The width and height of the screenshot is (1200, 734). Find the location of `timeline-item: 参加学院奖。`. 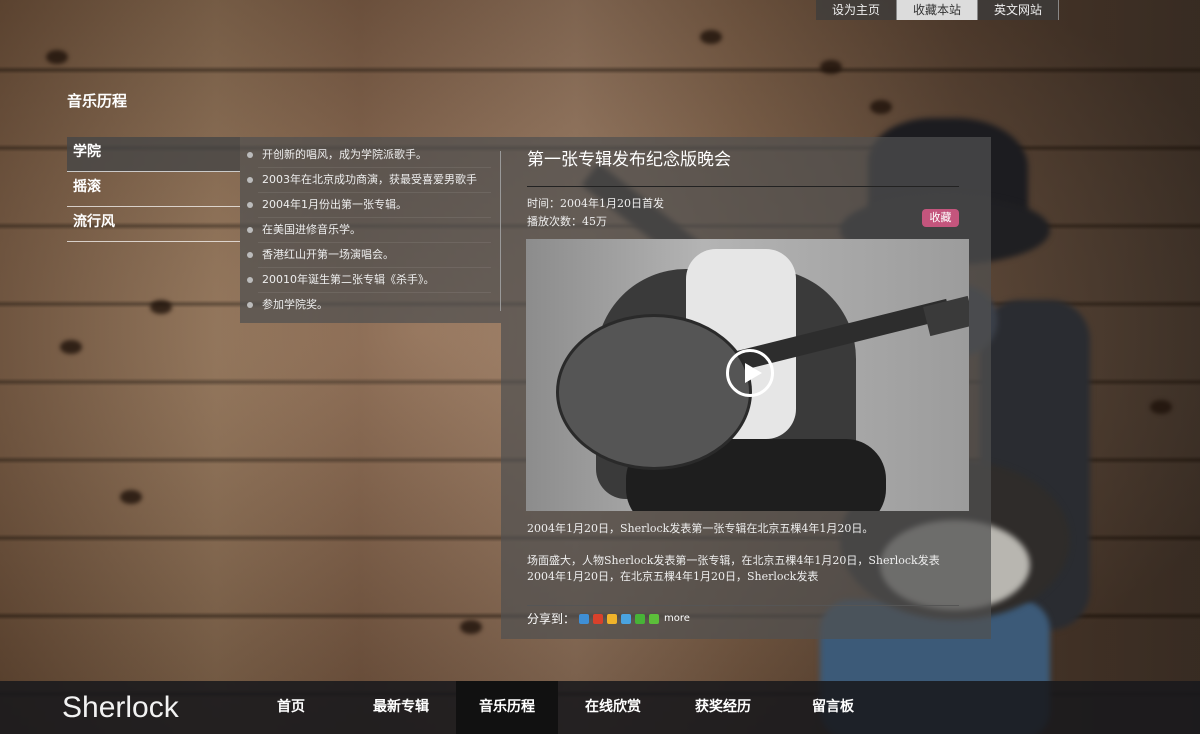

timeline-item: 参加学院奖。 is located at coordinates (370, 304).